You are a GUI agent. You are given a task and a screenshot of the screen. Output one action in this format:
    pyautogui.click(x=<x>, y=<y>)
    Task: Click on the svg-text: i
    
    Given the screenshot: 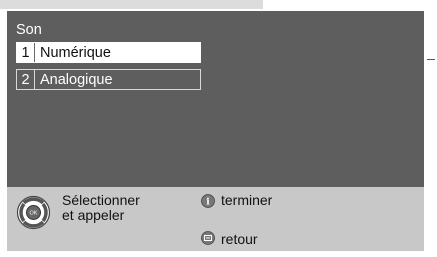 What is the action you would take?
    pyautogui.click(x=208, y=203)
    